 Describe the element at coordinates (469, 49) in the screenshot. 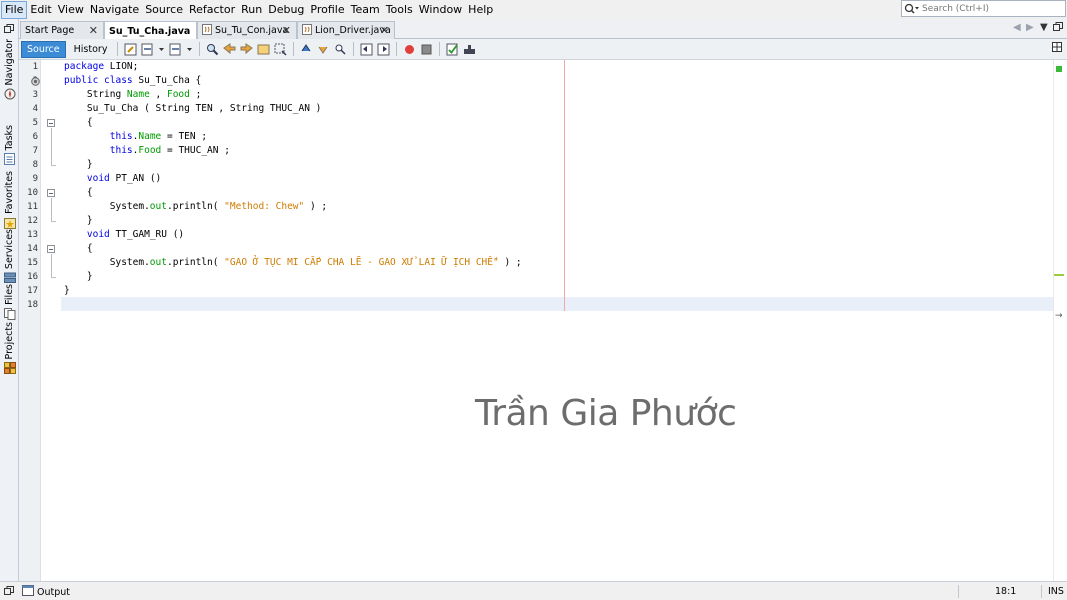

I see `diff-icon` at that location.